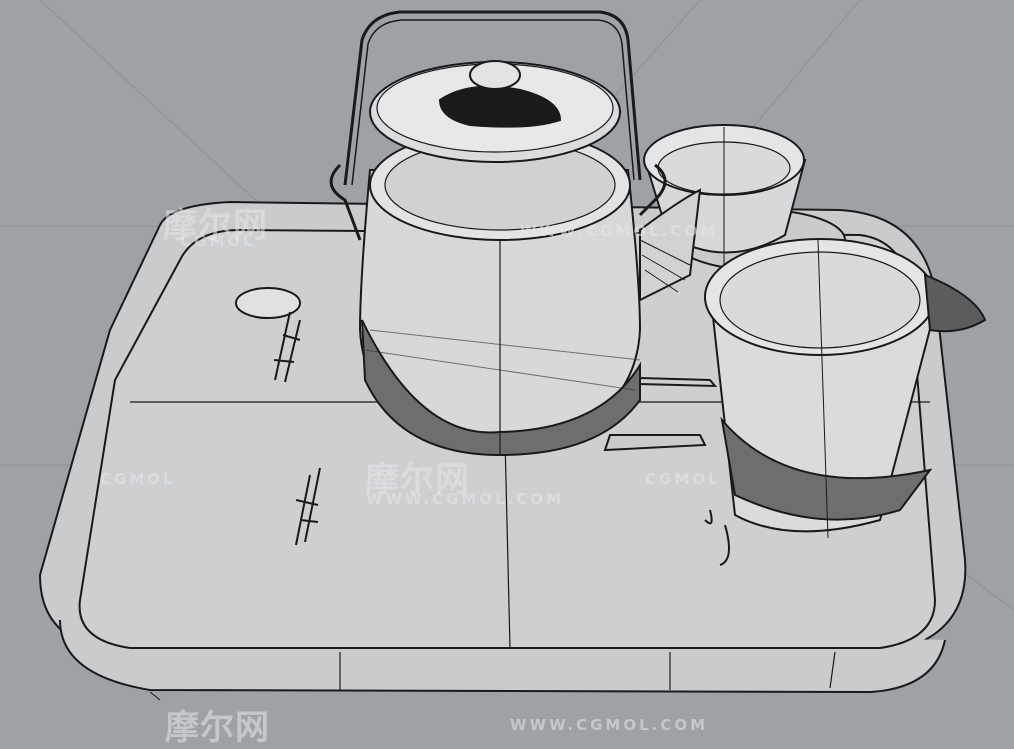  I want to click on teapot-lid, so click(495, 111).